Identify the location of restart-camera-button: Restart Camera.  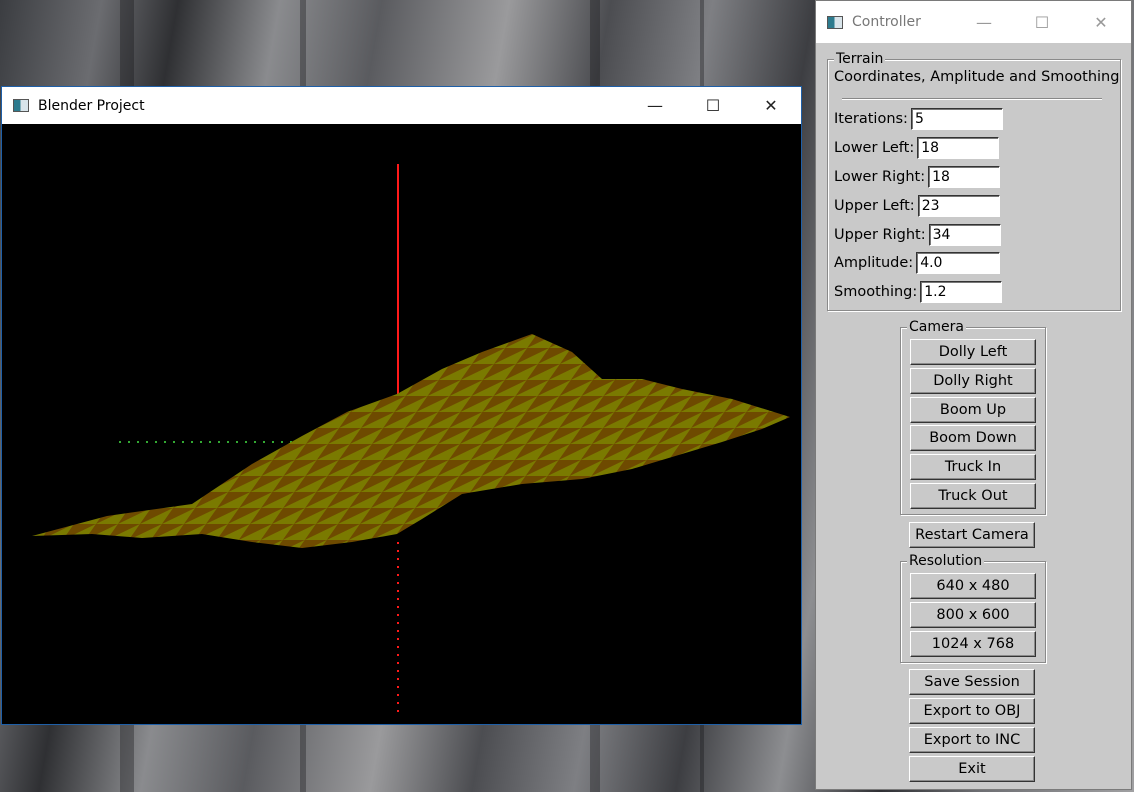
(972, 535).